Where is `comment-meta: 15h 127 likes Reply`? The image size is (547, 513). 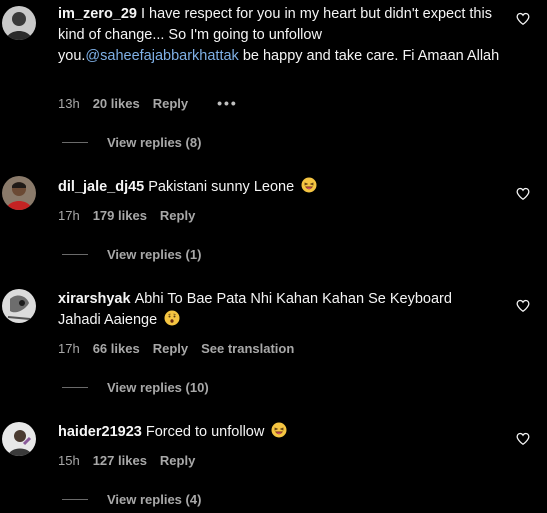
comment-meta: 15h 127 likes Reply is located at coordinates (126, 460).